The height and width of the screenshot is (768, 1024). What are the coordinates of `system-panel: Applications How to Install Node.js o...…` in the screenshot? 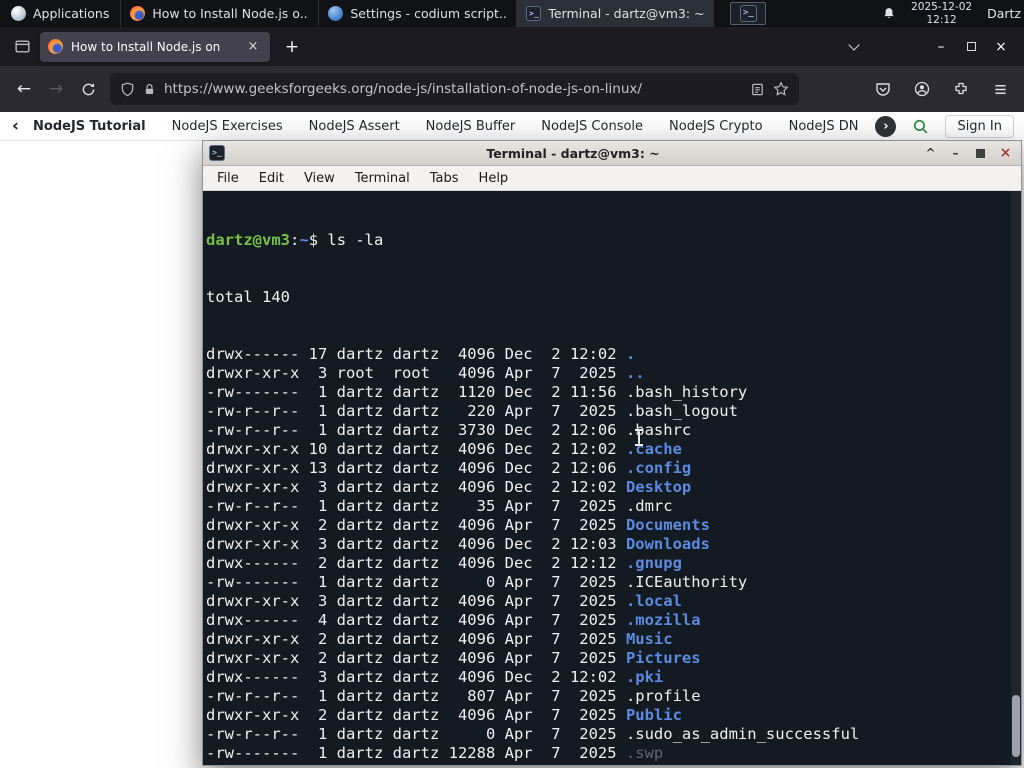 It's located at (512, 13).